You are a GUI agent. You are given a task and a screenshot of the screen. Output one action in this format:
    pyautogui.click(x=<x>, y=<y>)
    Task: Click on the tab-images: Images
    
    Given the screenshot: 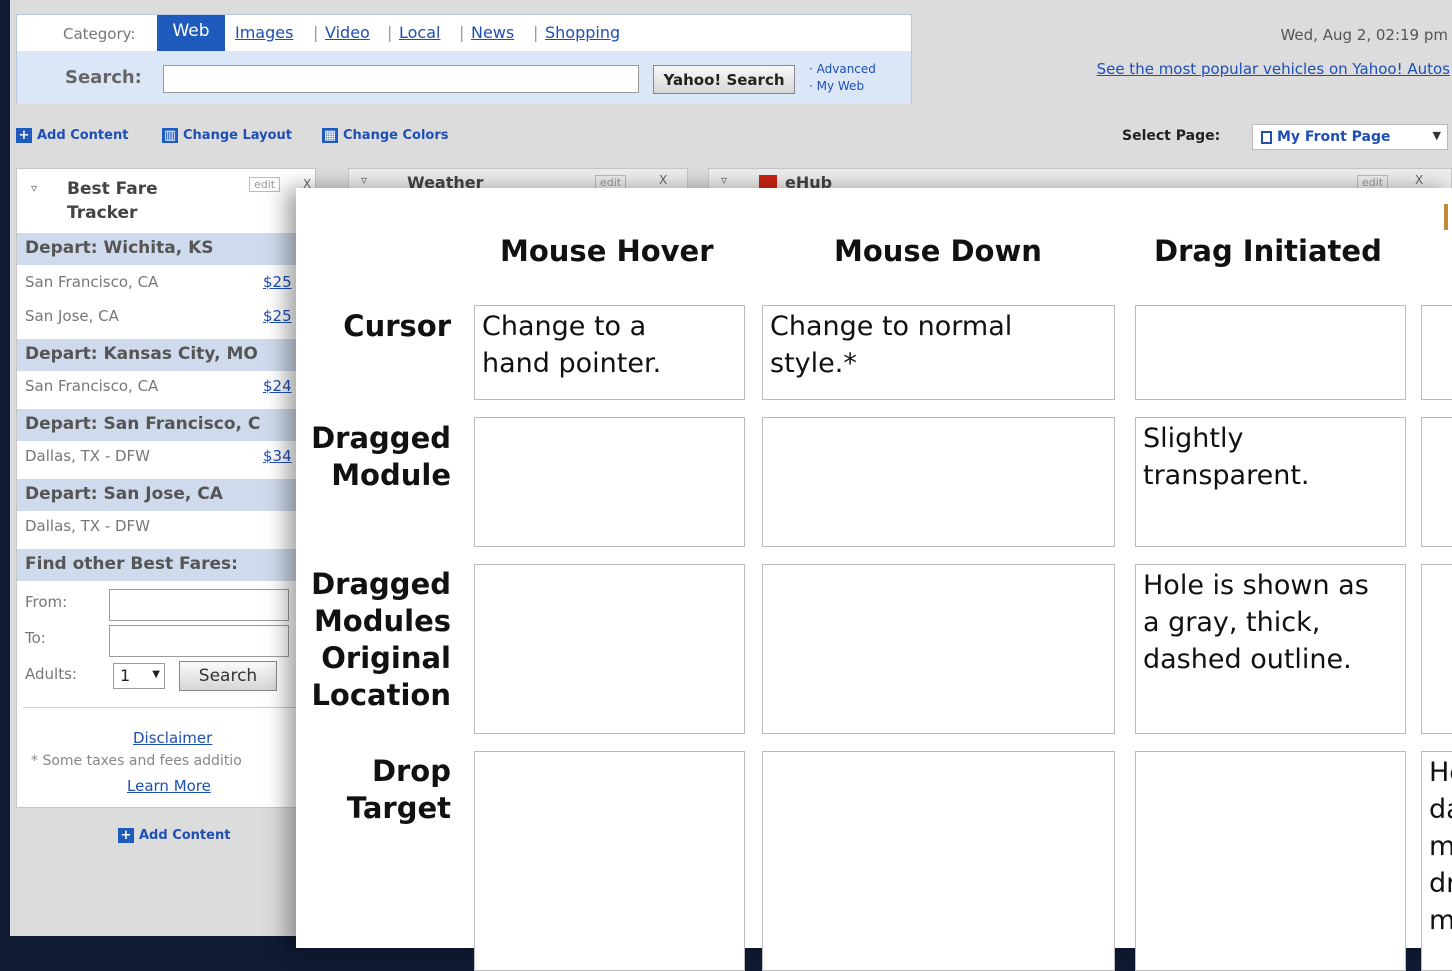 What is the action you would take?
    pyautogui.click(x=264, y=32)
    